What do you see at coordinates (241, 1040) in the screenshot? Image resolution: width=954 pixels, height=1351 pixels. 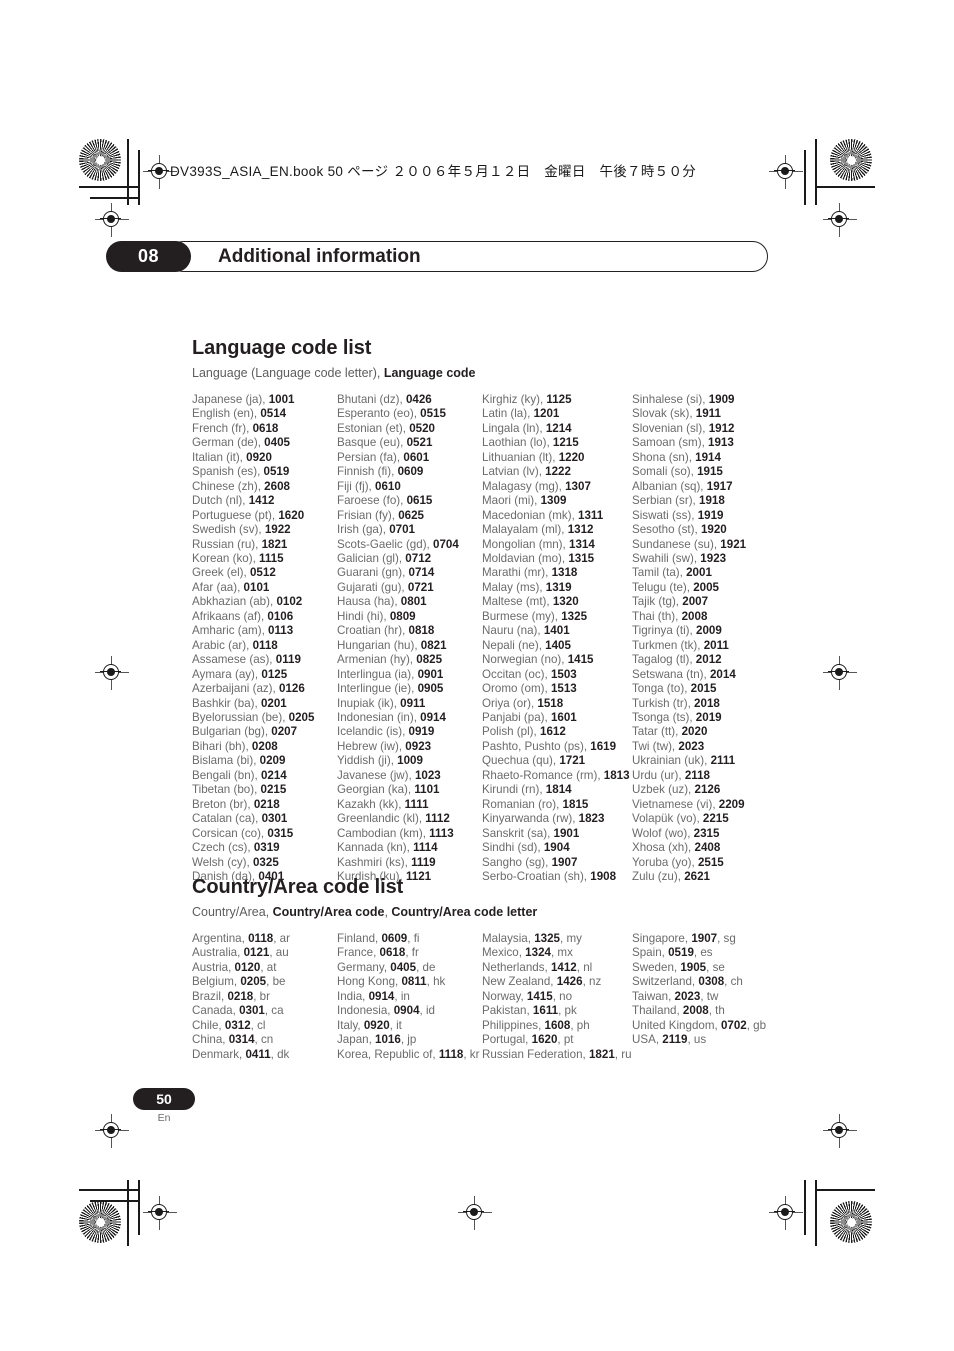 I see `code-value: 0314` at bounding box center [241, 1040].